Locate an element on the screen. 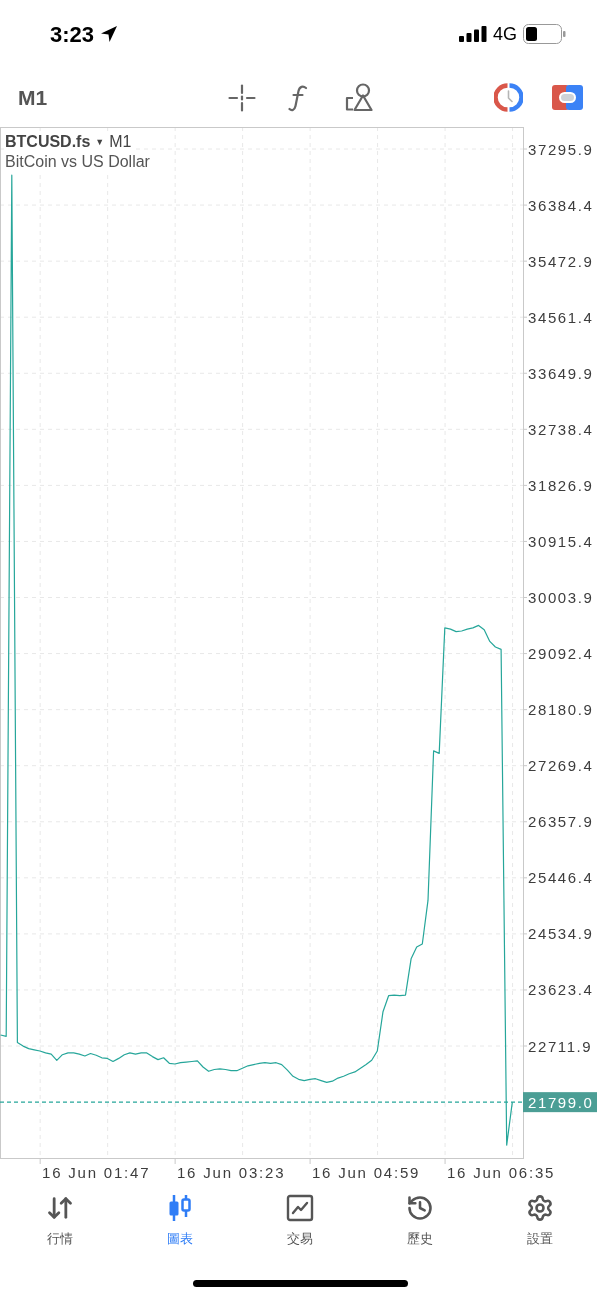 This screenshot has width=600, height=1298. current-price-tag: 21799.0 is located at coordinates (560, 1102).